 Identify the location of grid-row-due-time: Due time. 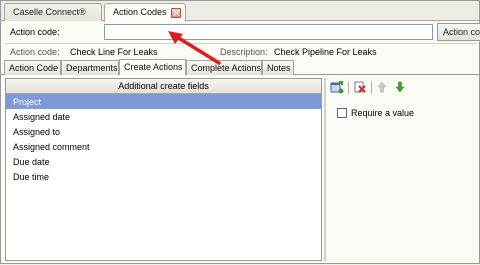
(163, 176).